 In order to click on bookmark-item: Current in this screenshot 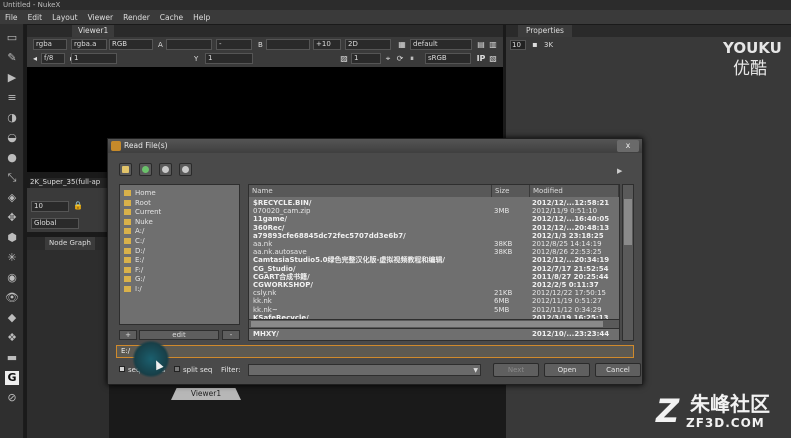, I will do `click(142, 212)`.